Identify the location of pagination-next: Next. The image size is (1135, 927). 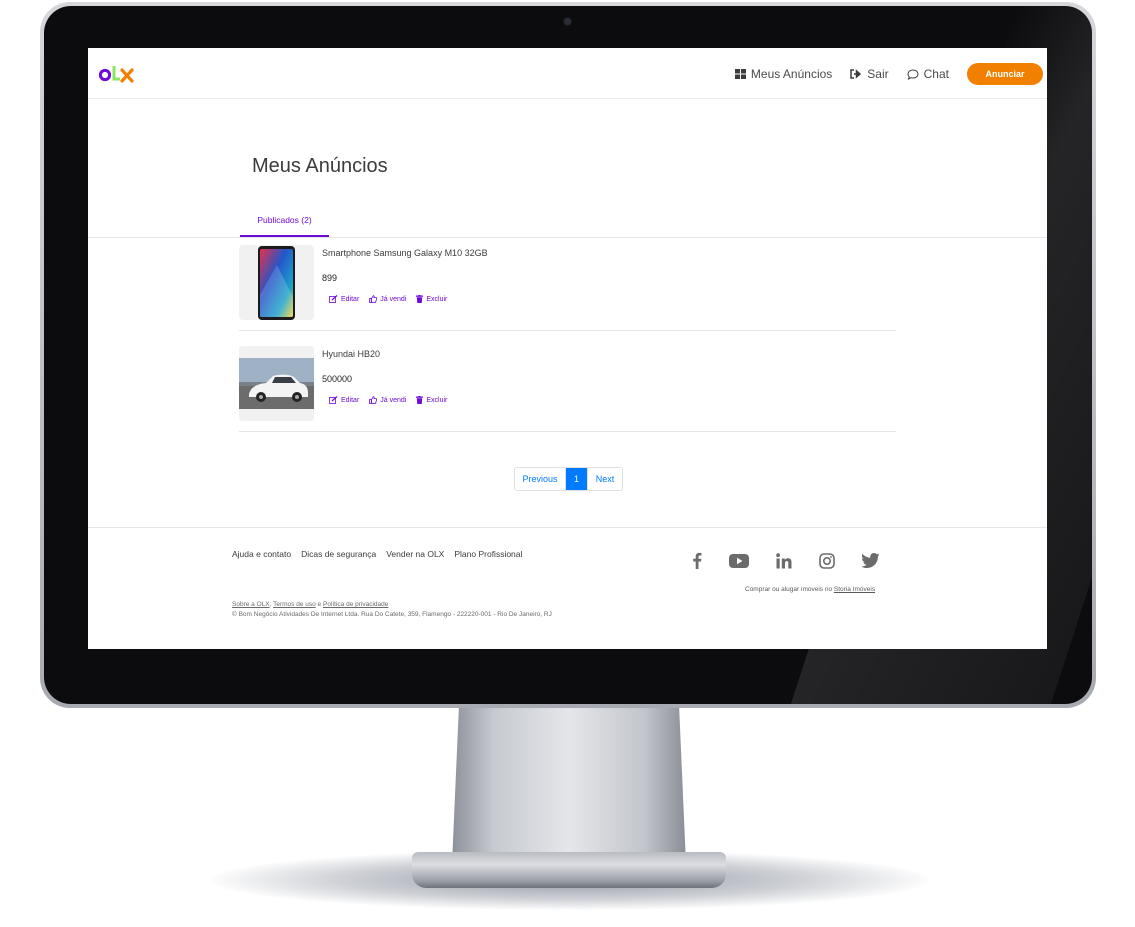
(604, 479).